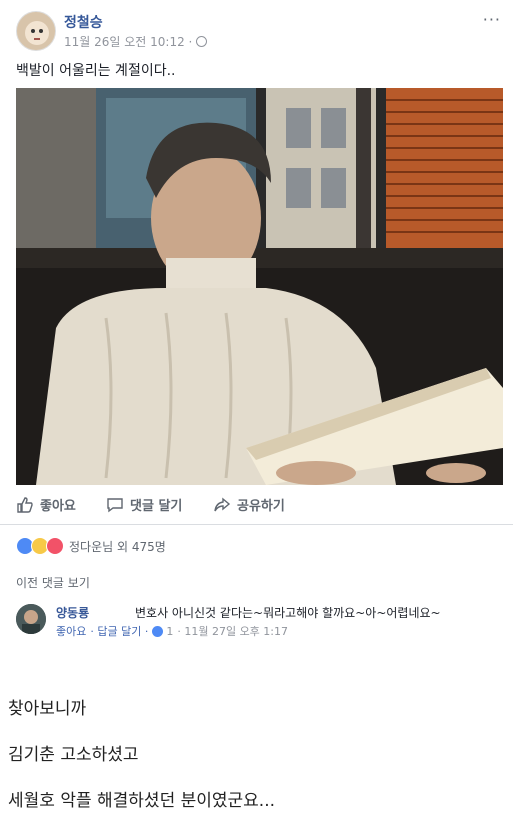 Image resolution: width=513 pixels, height=814 pixels. I want to click on share-button: 공유하기, so click(249, 504).